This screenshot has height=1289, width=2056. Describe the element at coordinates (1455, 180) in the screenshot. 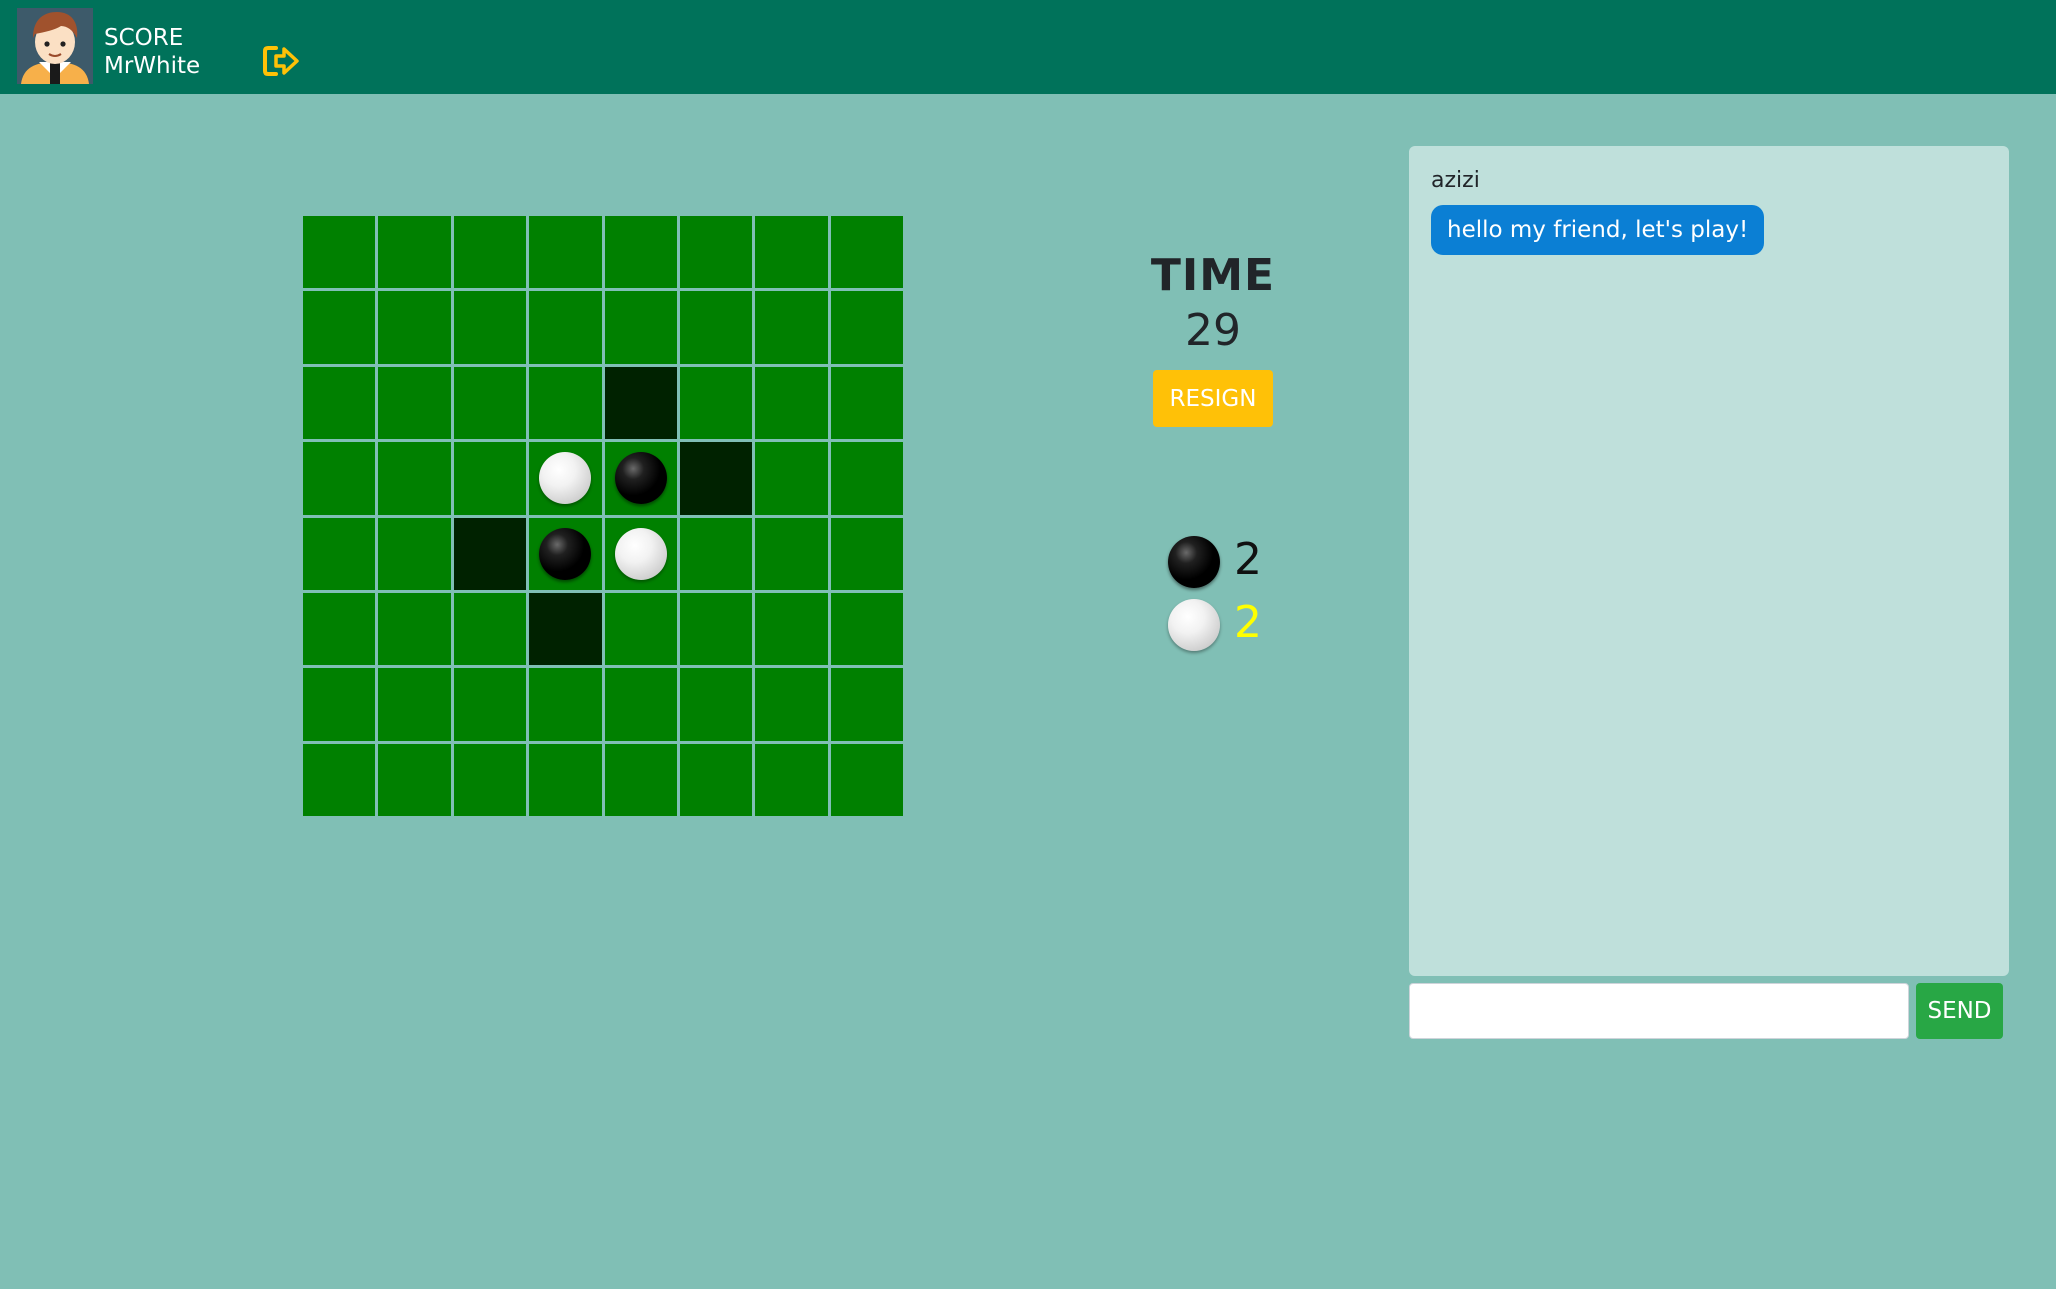

I see `chat-sender: azizi` at that location.